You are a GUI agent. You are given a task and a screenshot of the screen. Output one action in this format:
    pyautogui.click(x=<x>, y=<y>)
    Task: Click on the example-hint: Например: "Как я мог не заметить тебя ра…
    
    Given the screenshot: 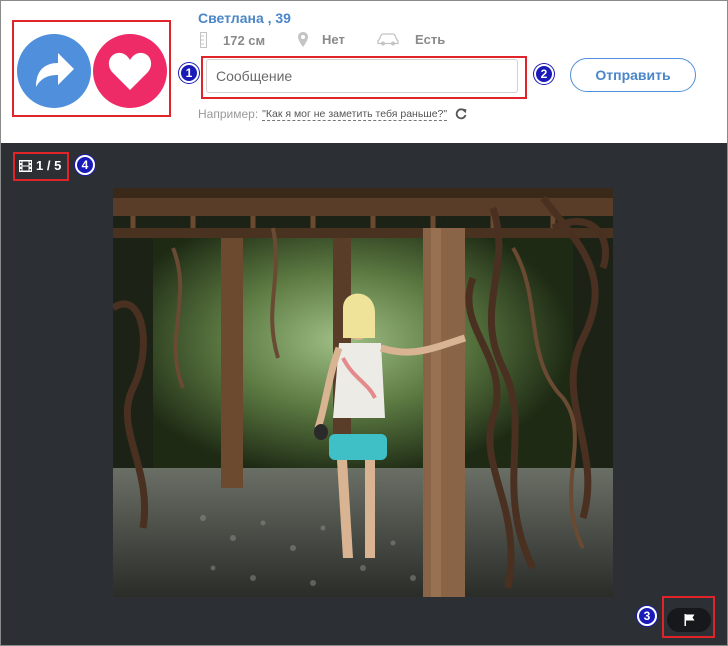 What is the action you would take?
    pyautogui.click(x=332, y=114)
    